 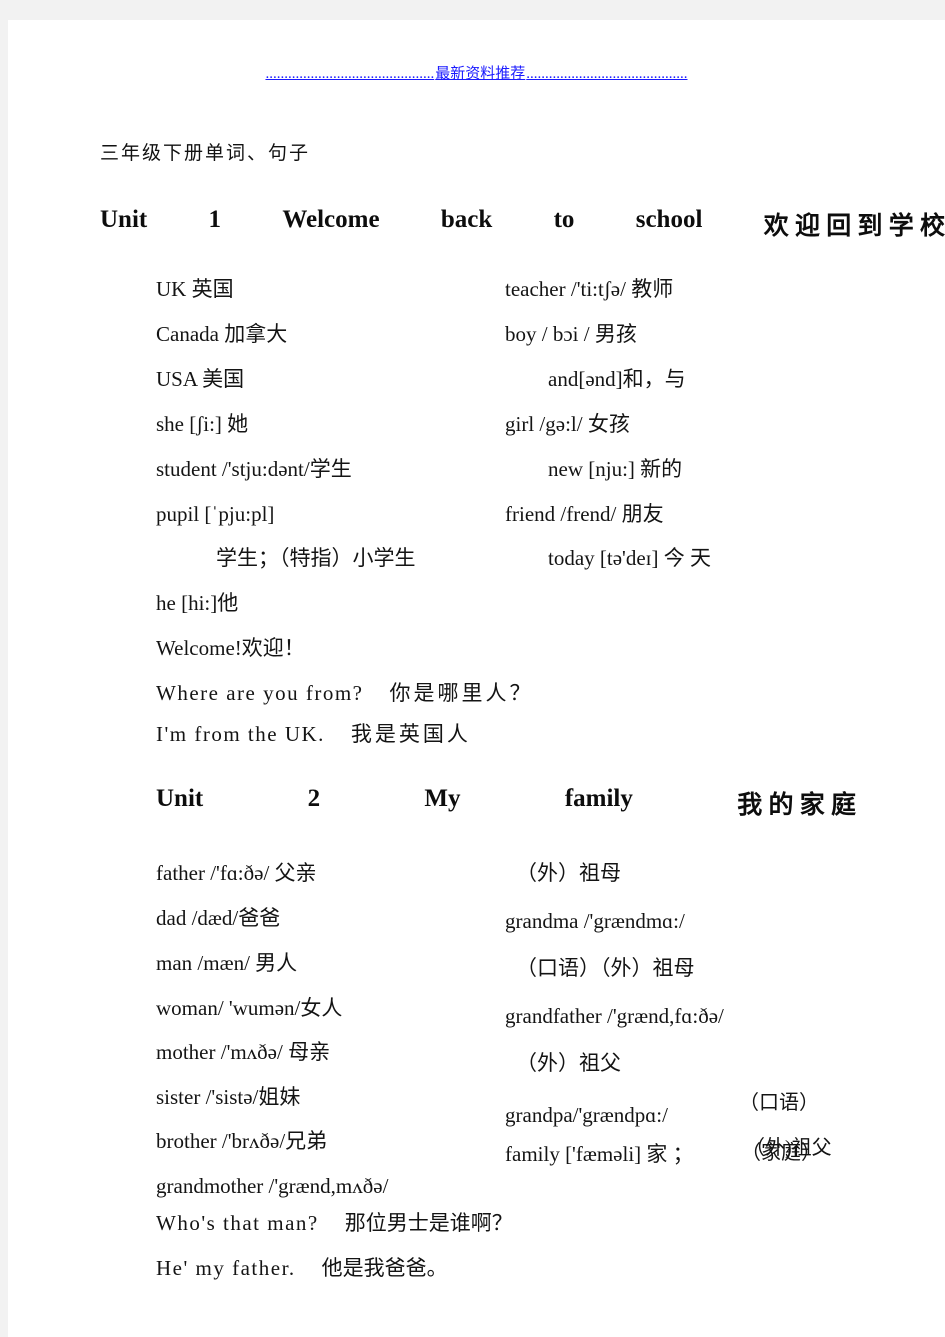 I want to click on sentence-row: Where are you from? 你是哪里人？, so click(x=344, y=693).